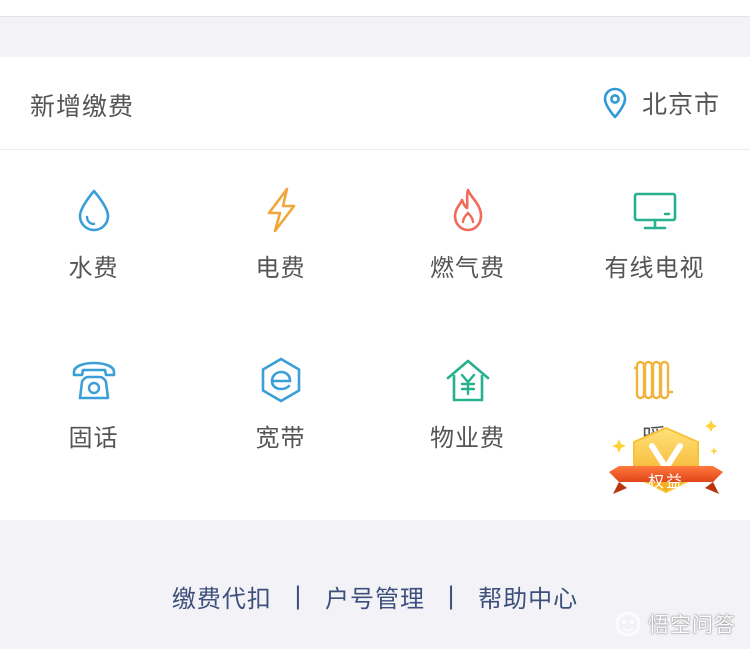 The width and height of the screenshot is (750, 649). Describe the element at coordinates (680, 104) in the screenshot. I see `city-label: 北京市` at that location.